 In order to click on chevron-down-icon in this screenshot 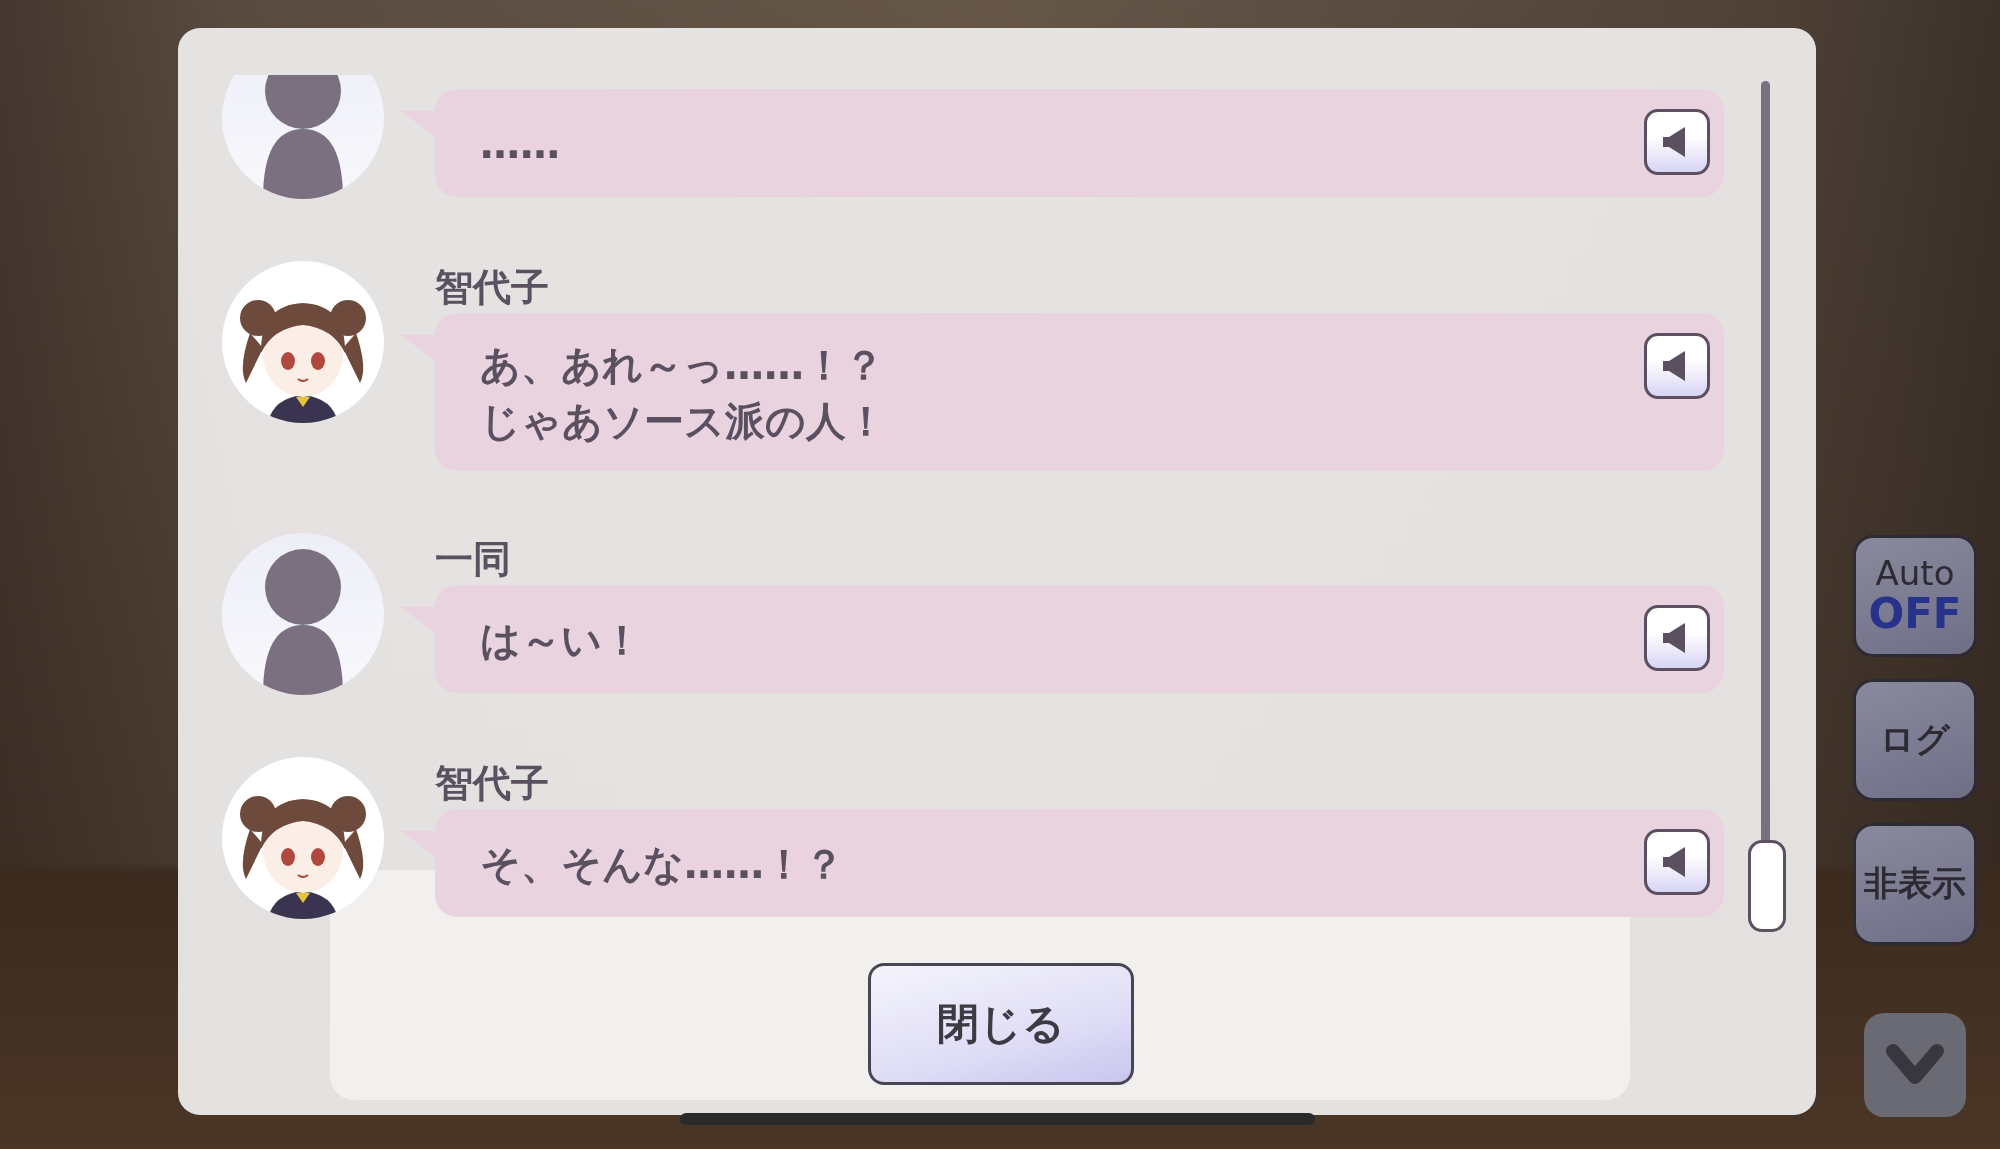, I will do `click(1915, 1065)`.